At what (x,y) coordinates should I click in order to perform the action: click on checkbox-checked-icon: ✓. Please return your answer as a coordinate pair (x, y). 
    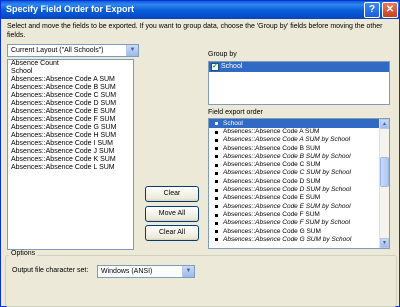
    Looking at the image, I should click on (215, 67).